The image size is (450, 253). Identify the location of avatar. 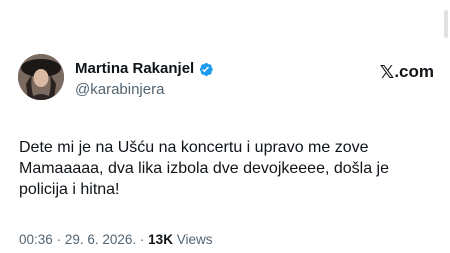
(41, 77).